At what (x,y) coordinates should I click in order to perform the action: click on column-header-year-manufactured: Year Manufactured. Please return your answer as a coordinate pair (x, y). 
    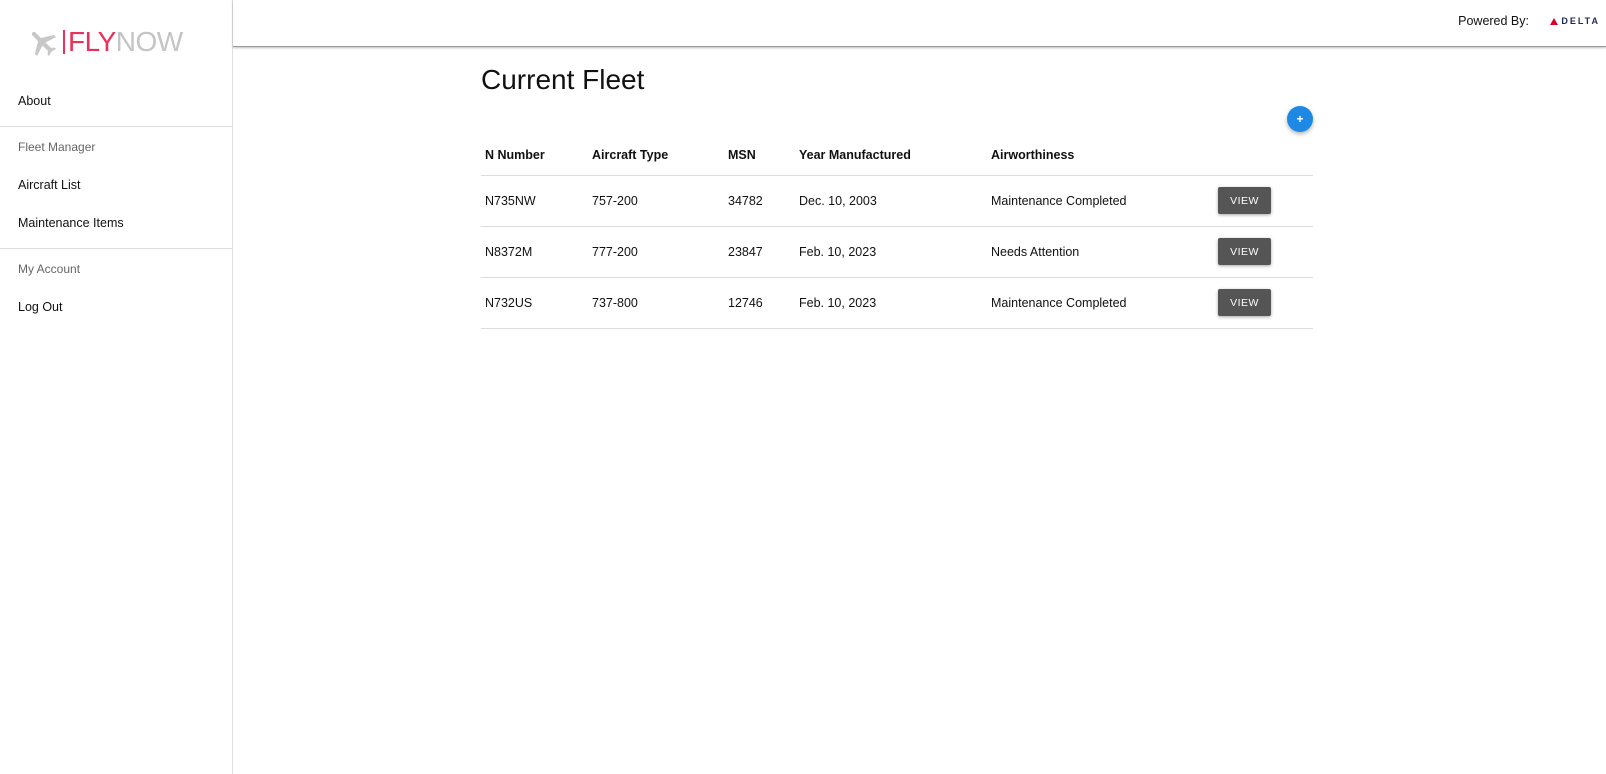
    Looking at the image, I should click on (891, 155).